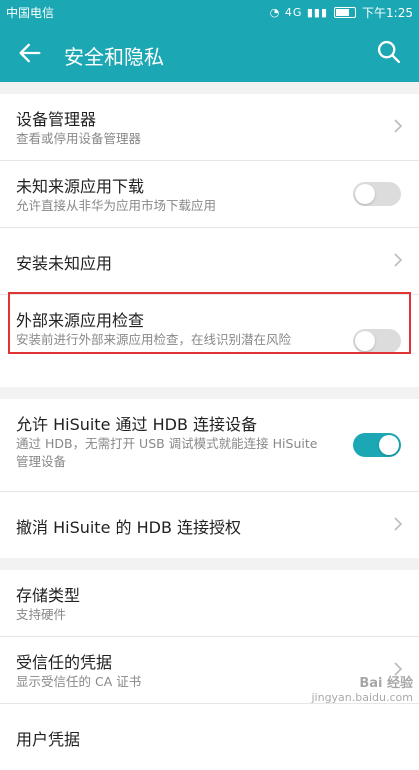  I want to click on setting-title: 撤消 HiSuite 的 HDB 连接授权, so click(129, 527).